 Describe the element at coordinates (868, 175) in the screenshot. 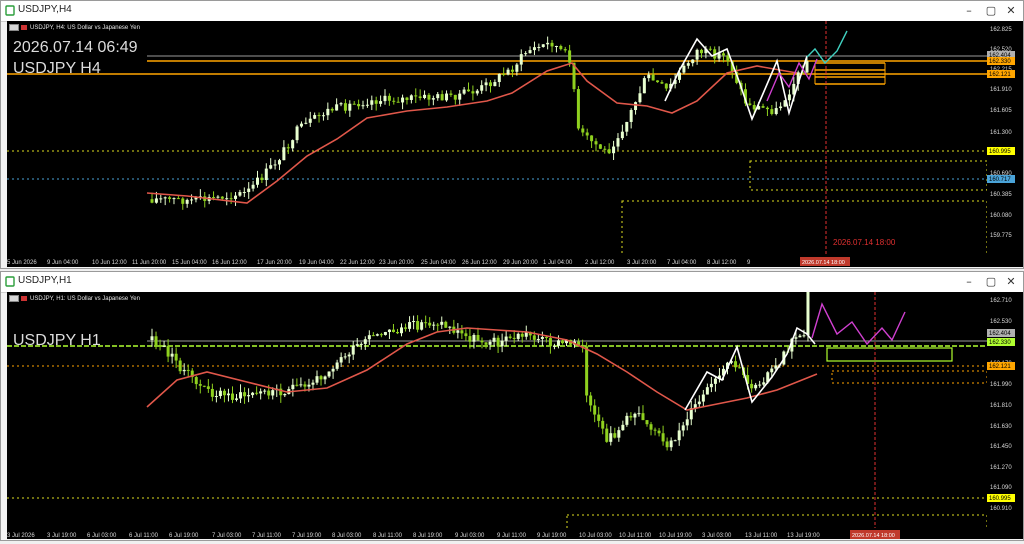

I see `zone-box` at that location.